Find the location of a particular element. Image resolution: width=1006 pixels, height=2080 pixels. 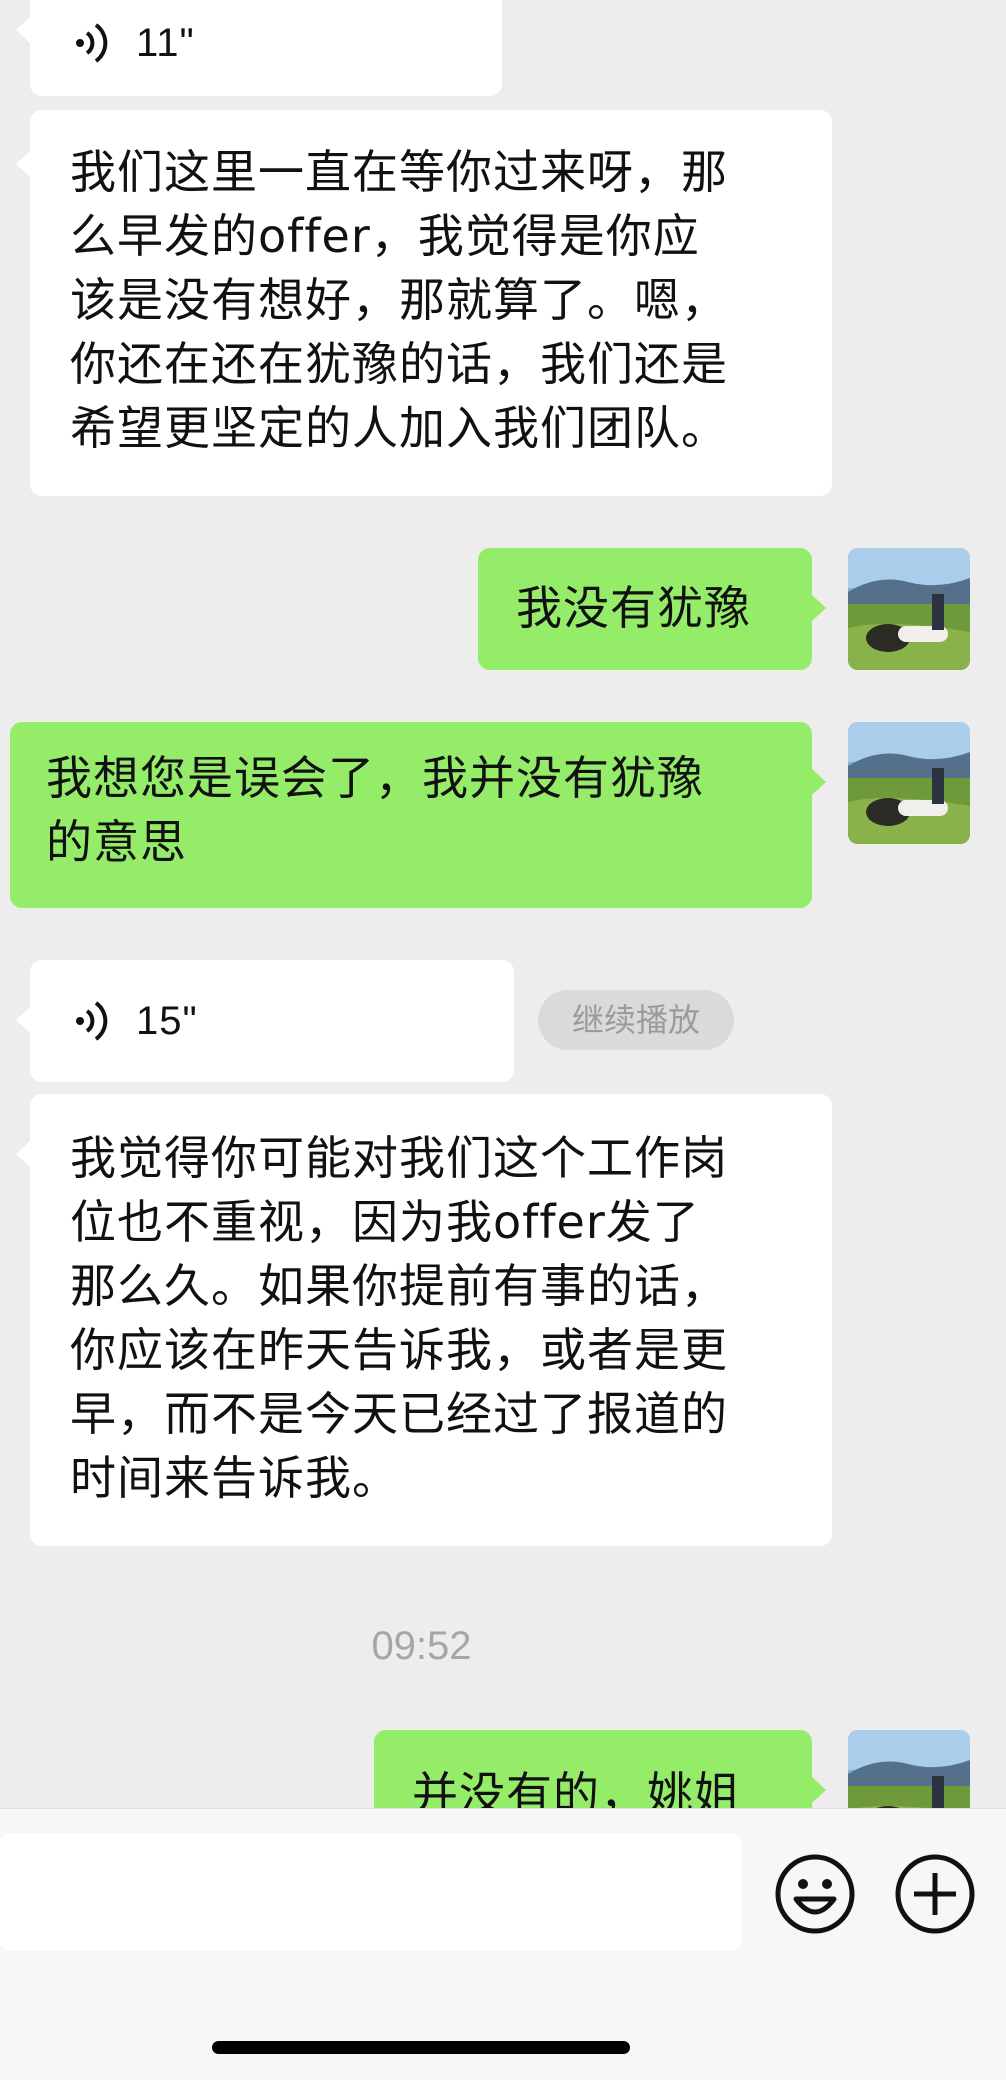

message-line: 早，而不是今天已经过了报道的 is located at coordinates (399, 1414).